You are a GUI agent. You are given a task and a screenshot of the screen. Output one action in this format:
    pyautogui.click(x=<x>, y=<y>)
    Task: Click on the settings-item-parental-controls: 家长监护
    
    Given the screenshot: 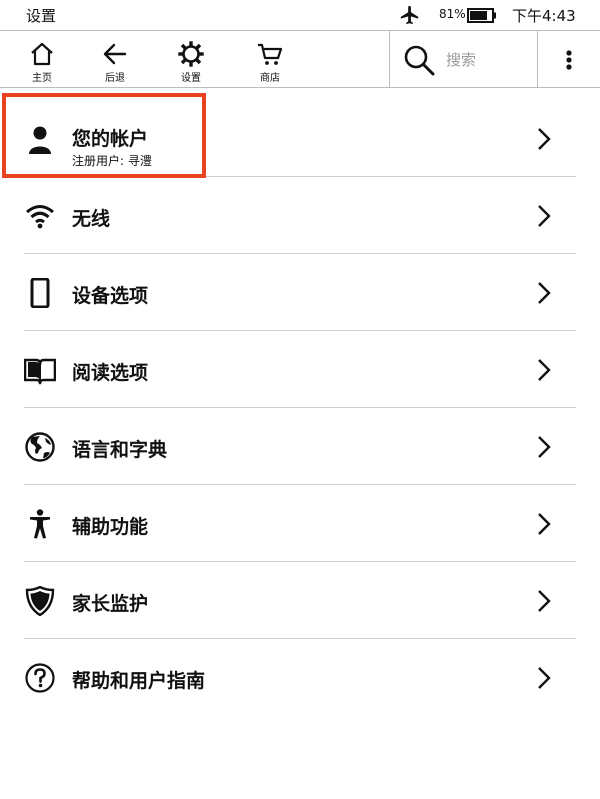 What is the action you would take?
    pyautogui.click(x=300, y=600)
    